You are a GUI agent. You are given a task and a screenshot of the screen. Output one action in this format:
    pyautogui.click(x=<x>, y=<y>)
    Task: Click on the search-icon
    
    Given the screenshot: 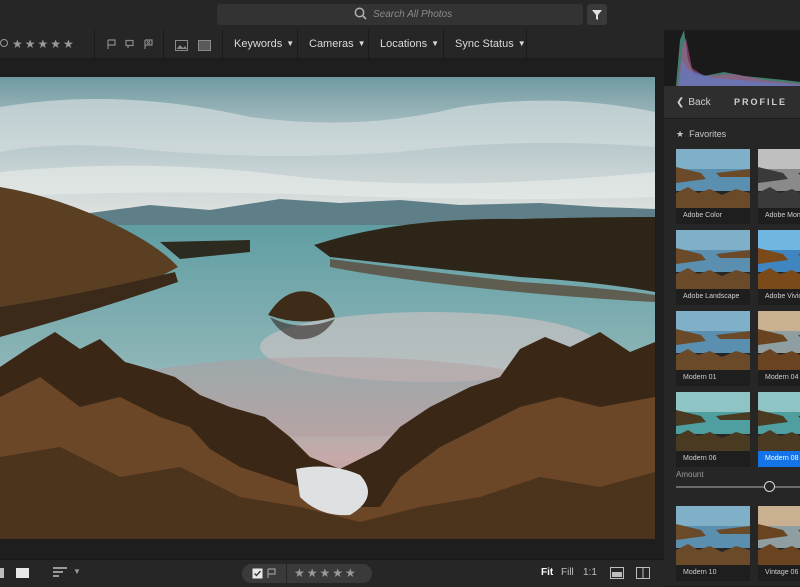 What is the action you would take?
    pyautogui.click(x=360, y=13)
    